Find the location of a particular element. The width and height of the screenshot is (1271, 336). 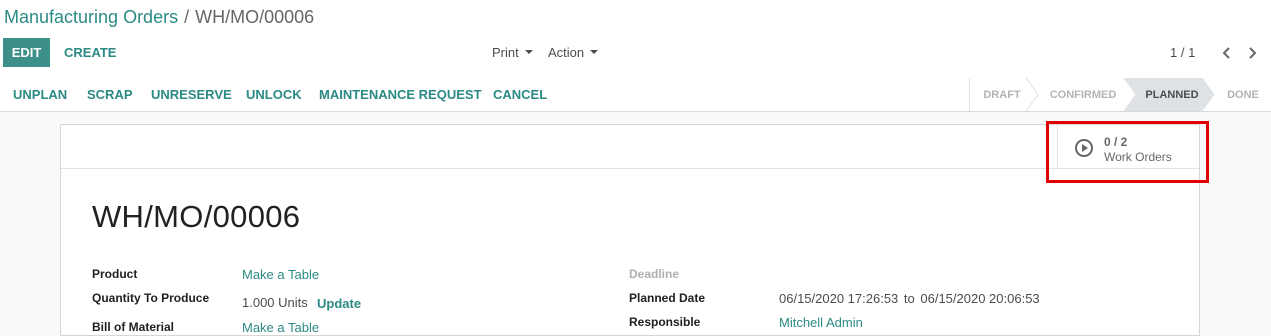

planned-end-date: 06/15/2020 20:06:53 is located at coordinates (980, 298).